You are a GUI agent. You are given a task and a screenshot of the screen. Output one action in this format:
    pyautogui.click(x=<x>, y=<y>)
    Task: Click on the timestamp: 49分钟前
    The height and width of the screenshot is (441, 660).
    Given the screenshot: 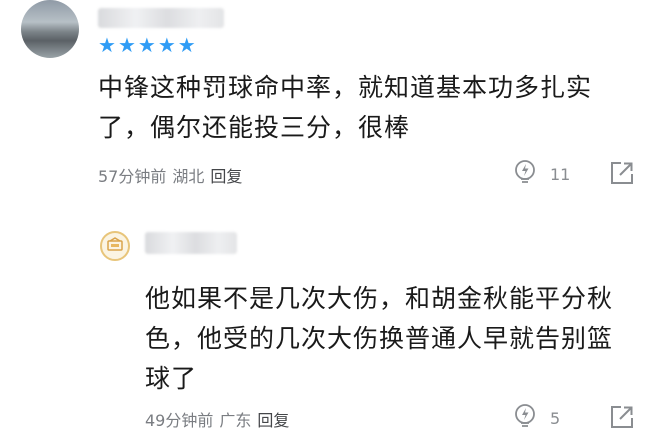 What is the action you would take?
    pyautogui.click(x=179, y=420)
    